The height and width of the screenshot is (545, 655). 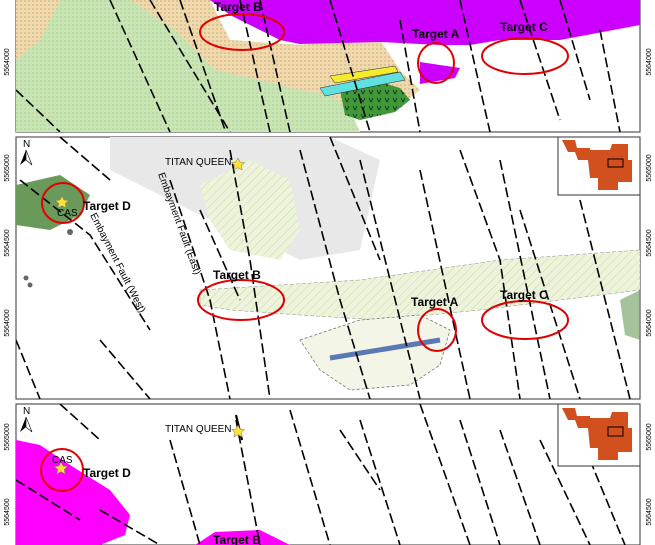 What do you see at coordinates (26, 144) in the screenshot?
I see `north-label-middle: N` at bounding box center [26, 144].